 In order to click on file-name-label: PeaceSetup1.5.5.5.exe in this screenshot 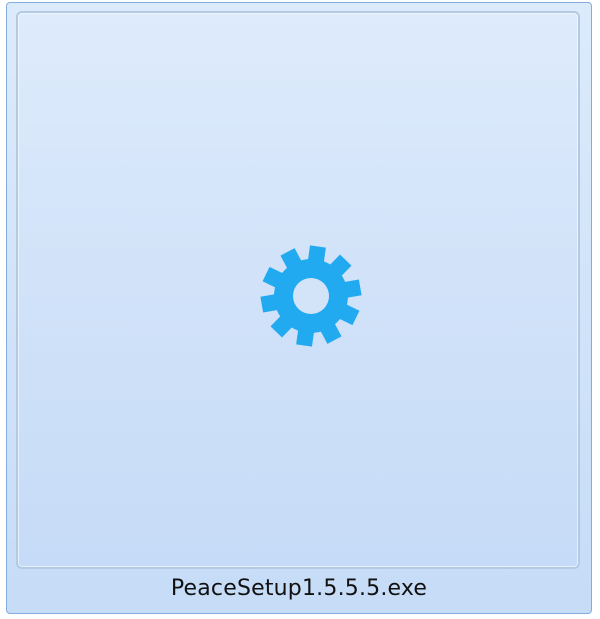, I will do `click(299, 589)`.